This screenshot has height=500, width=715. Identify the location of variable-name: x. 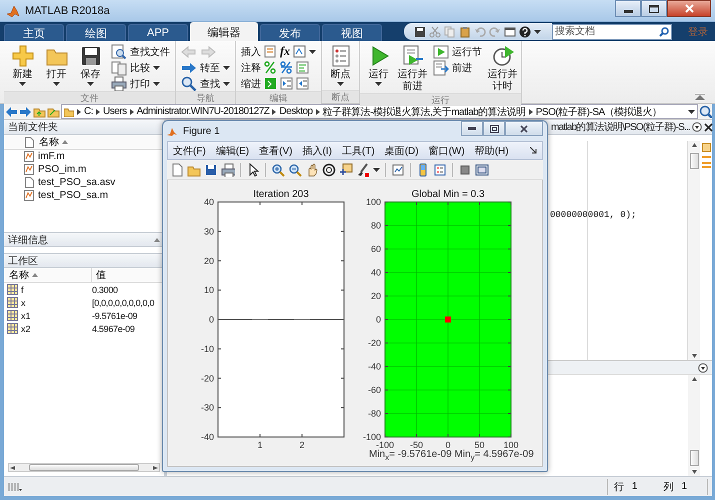
(23, 303).